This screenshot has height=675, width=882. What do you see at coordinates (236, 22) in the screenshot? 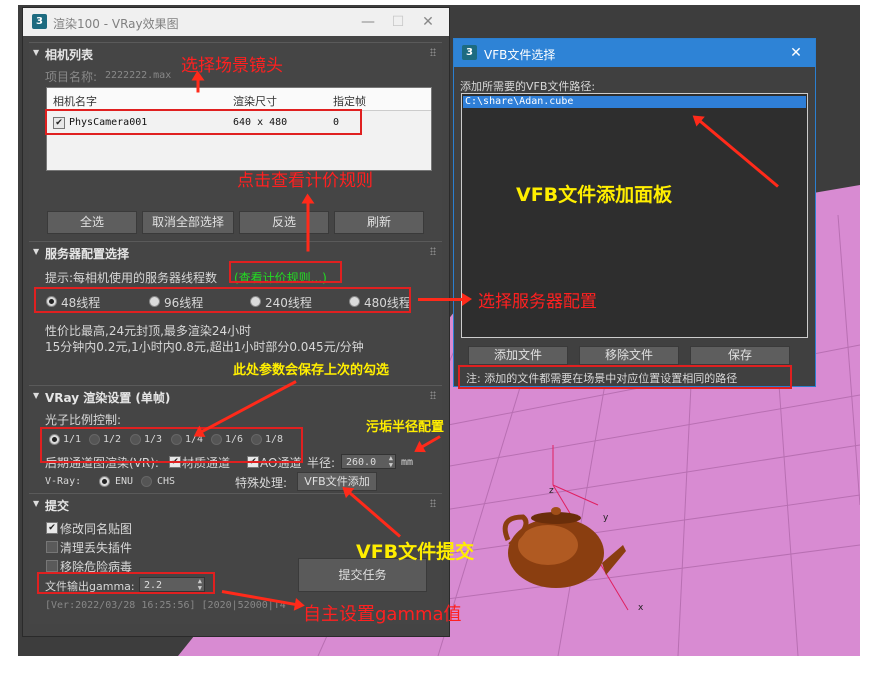
I see `main-titlebar: 3 渲染100 - VRay效果图 — ☐ ✕` at bounding box center [236, 22].